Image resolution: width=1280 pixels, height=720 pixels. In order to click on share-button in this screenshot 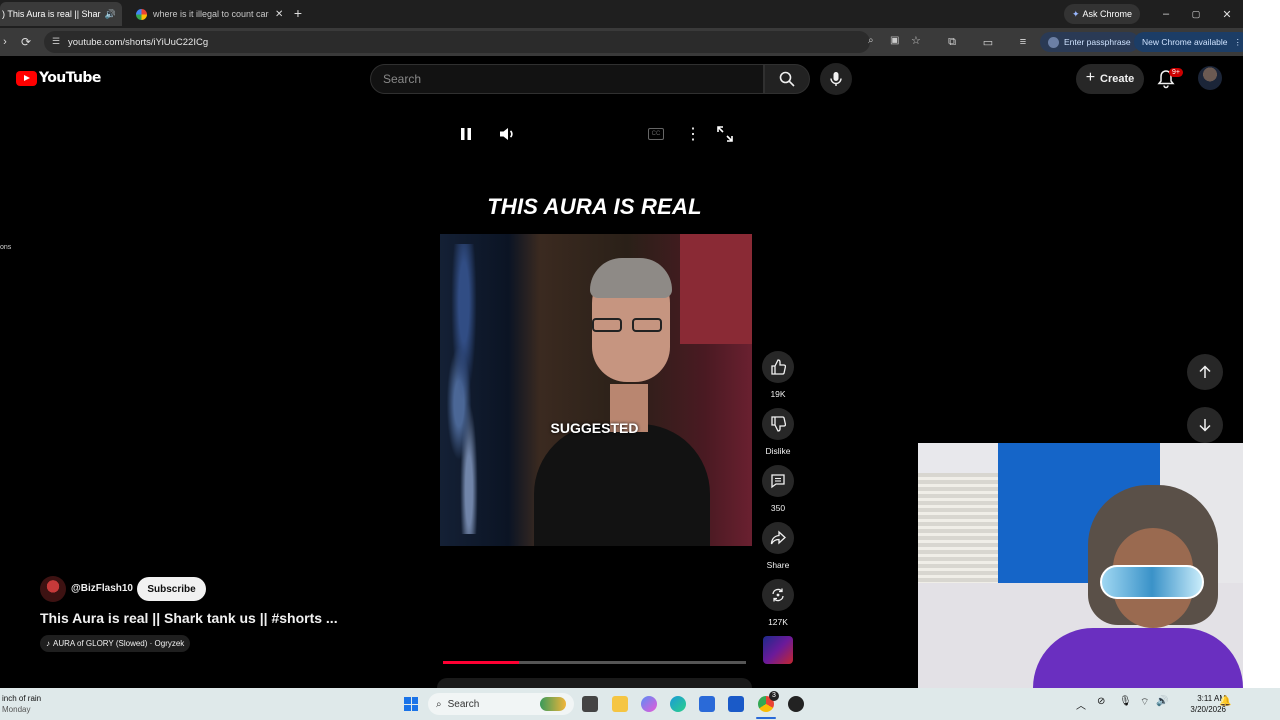, I will do `click(778, 538)`.